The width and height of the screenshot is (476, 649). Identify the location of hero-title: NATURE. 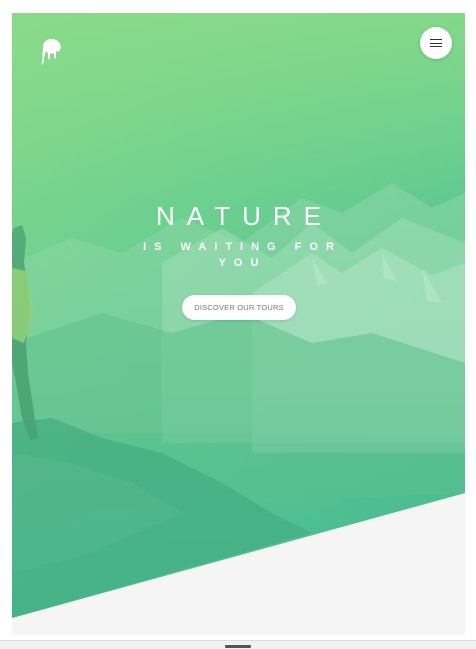
(244, 216).